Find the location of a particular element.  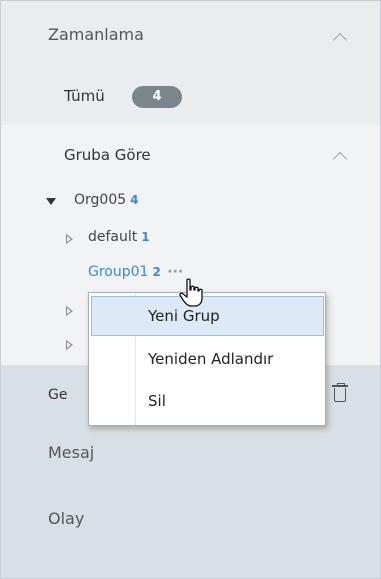

hand-cursor-icon is located at coordinates (191, 292).